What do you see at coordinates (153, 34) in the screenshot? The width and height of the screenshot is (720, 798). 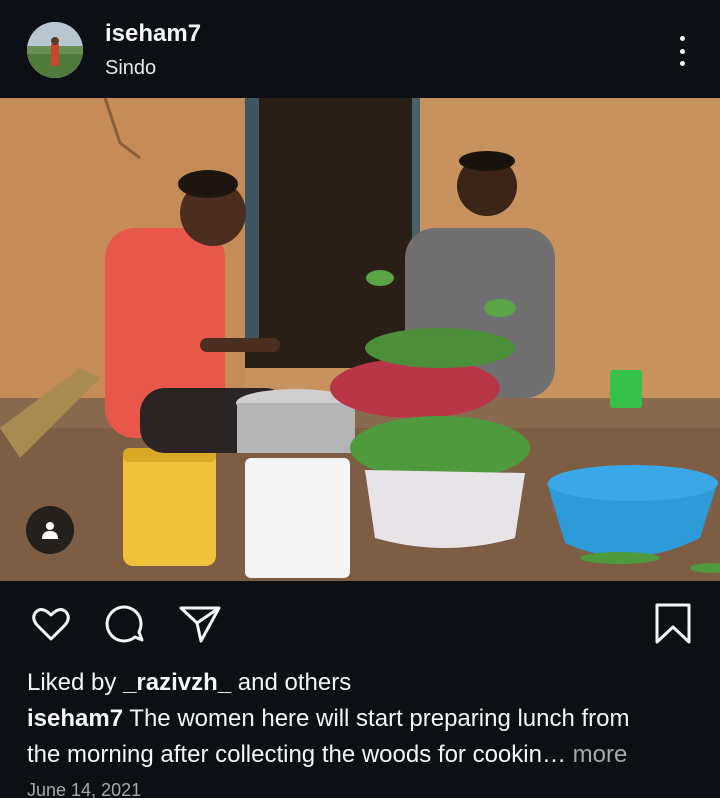 I see `post-username: iseham7` at bounding box center [153, 34].